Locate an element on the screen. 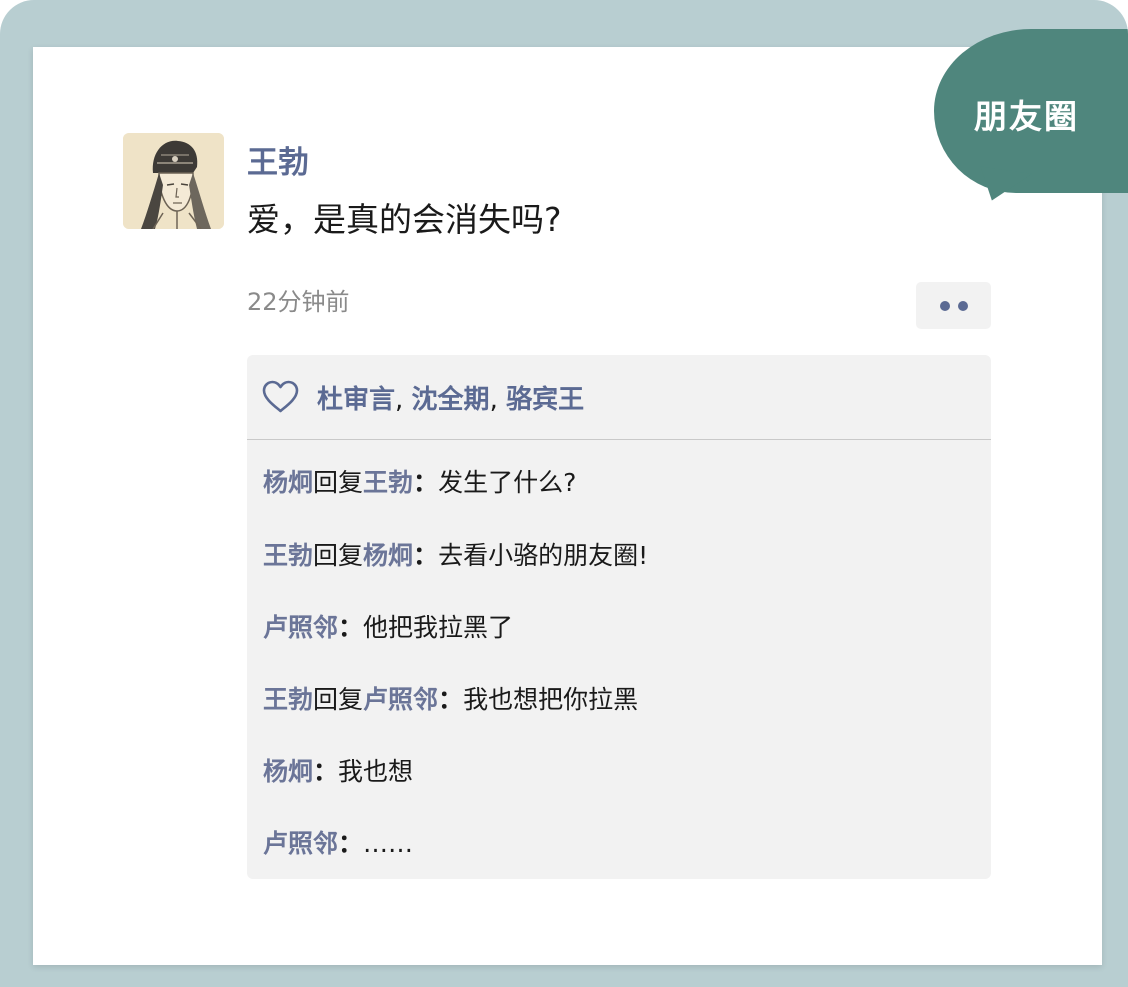 The height and width of the screenshot is (987, 1128). comment-text: 我也想把你拉黑 is located at coordinates (551, 699).